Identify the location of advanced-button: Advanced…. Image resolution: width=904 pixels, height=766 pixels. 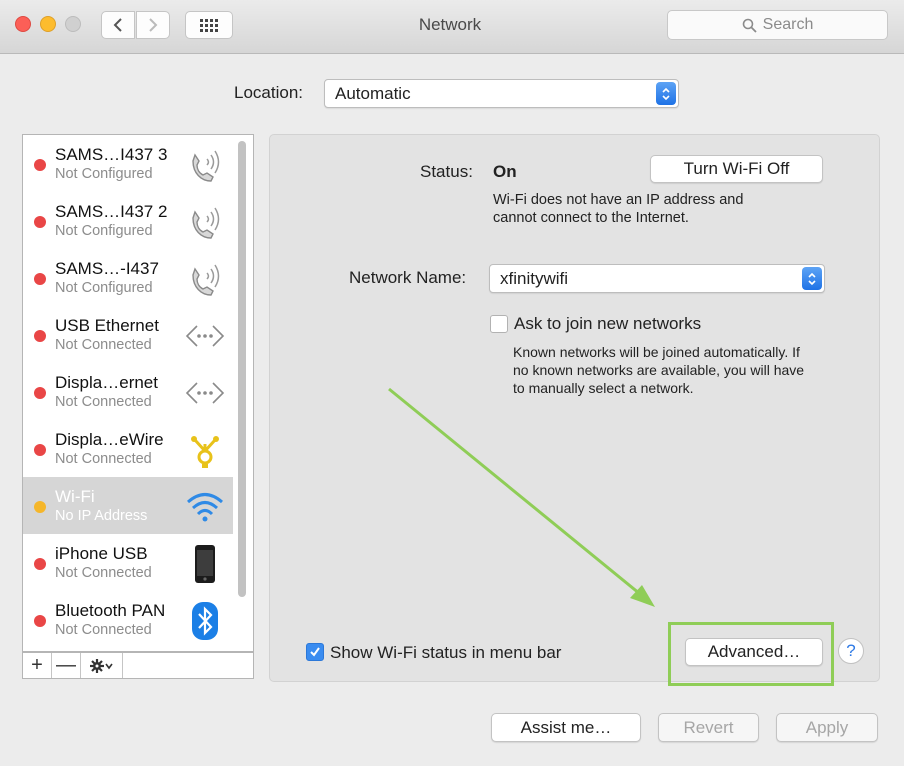
(754, 652).